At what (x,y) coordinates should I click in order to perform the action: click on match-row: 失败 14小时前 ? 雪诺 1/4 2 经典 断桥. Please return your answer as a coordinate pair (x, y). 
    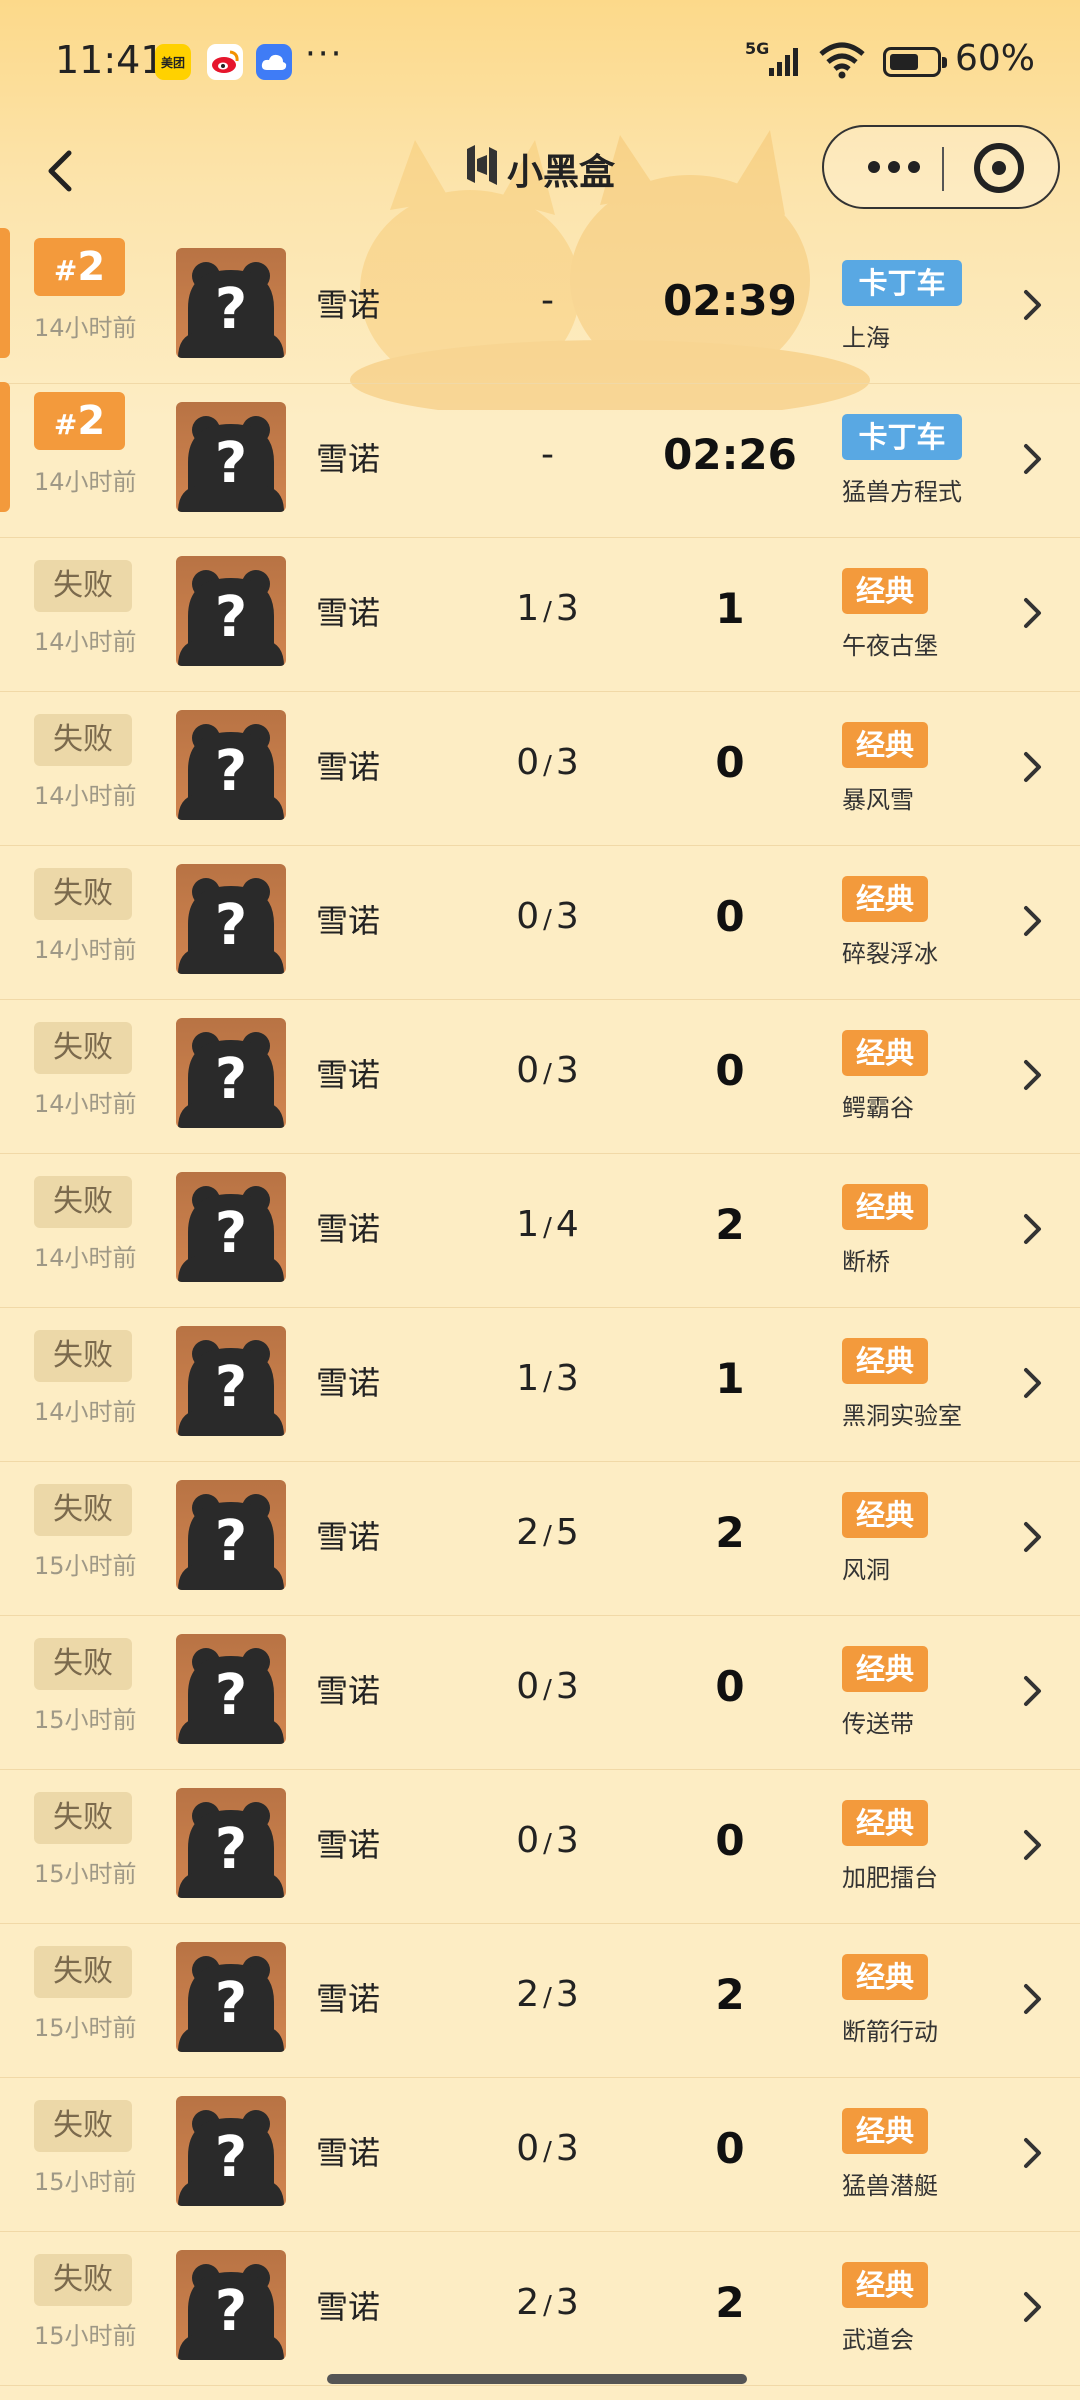
    Looking at the image, I should click on (540, 1231).